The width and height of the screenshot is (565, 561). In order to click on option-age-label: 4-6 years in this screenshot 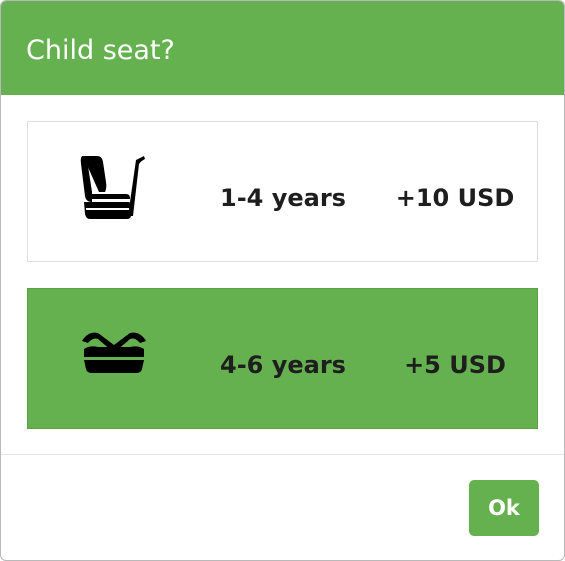, I will do `click(283, 365)`.